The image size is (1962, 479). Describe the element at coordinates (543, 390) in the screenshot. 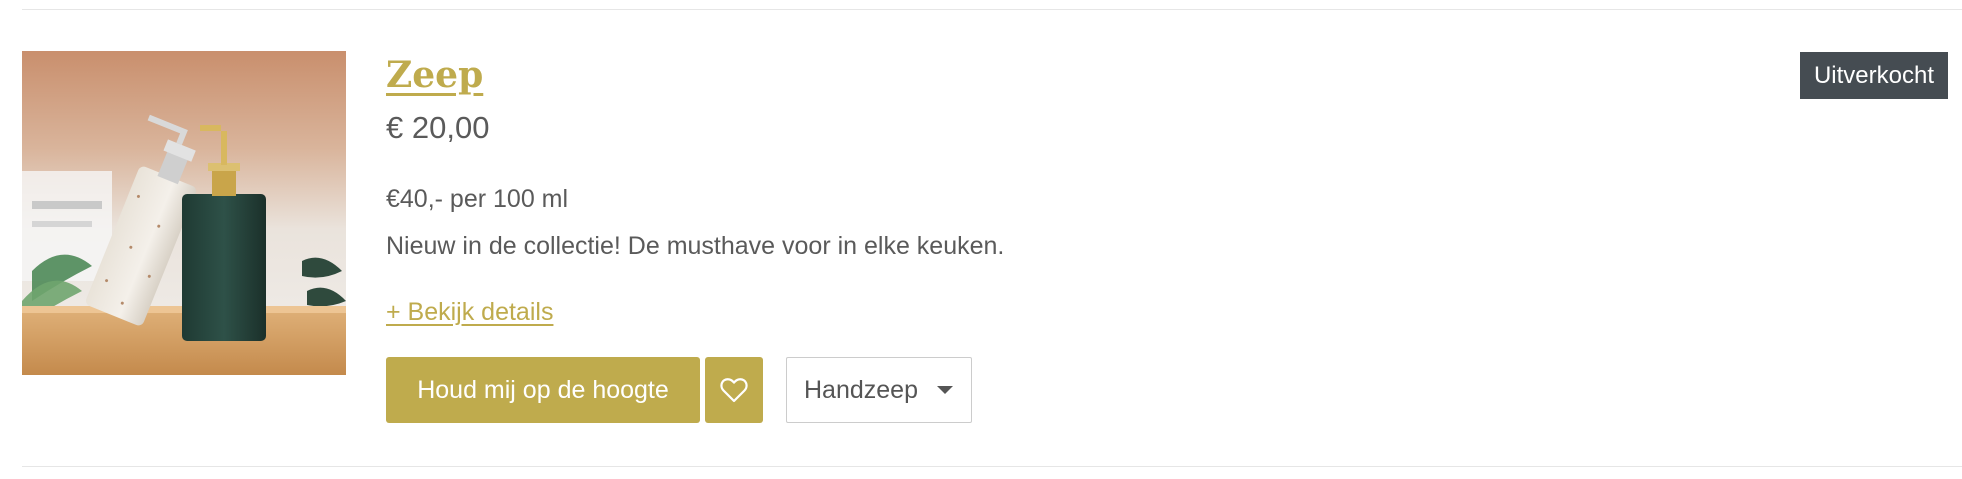

I see `notify-me-button: Houd mij op de hoogte` at that location.